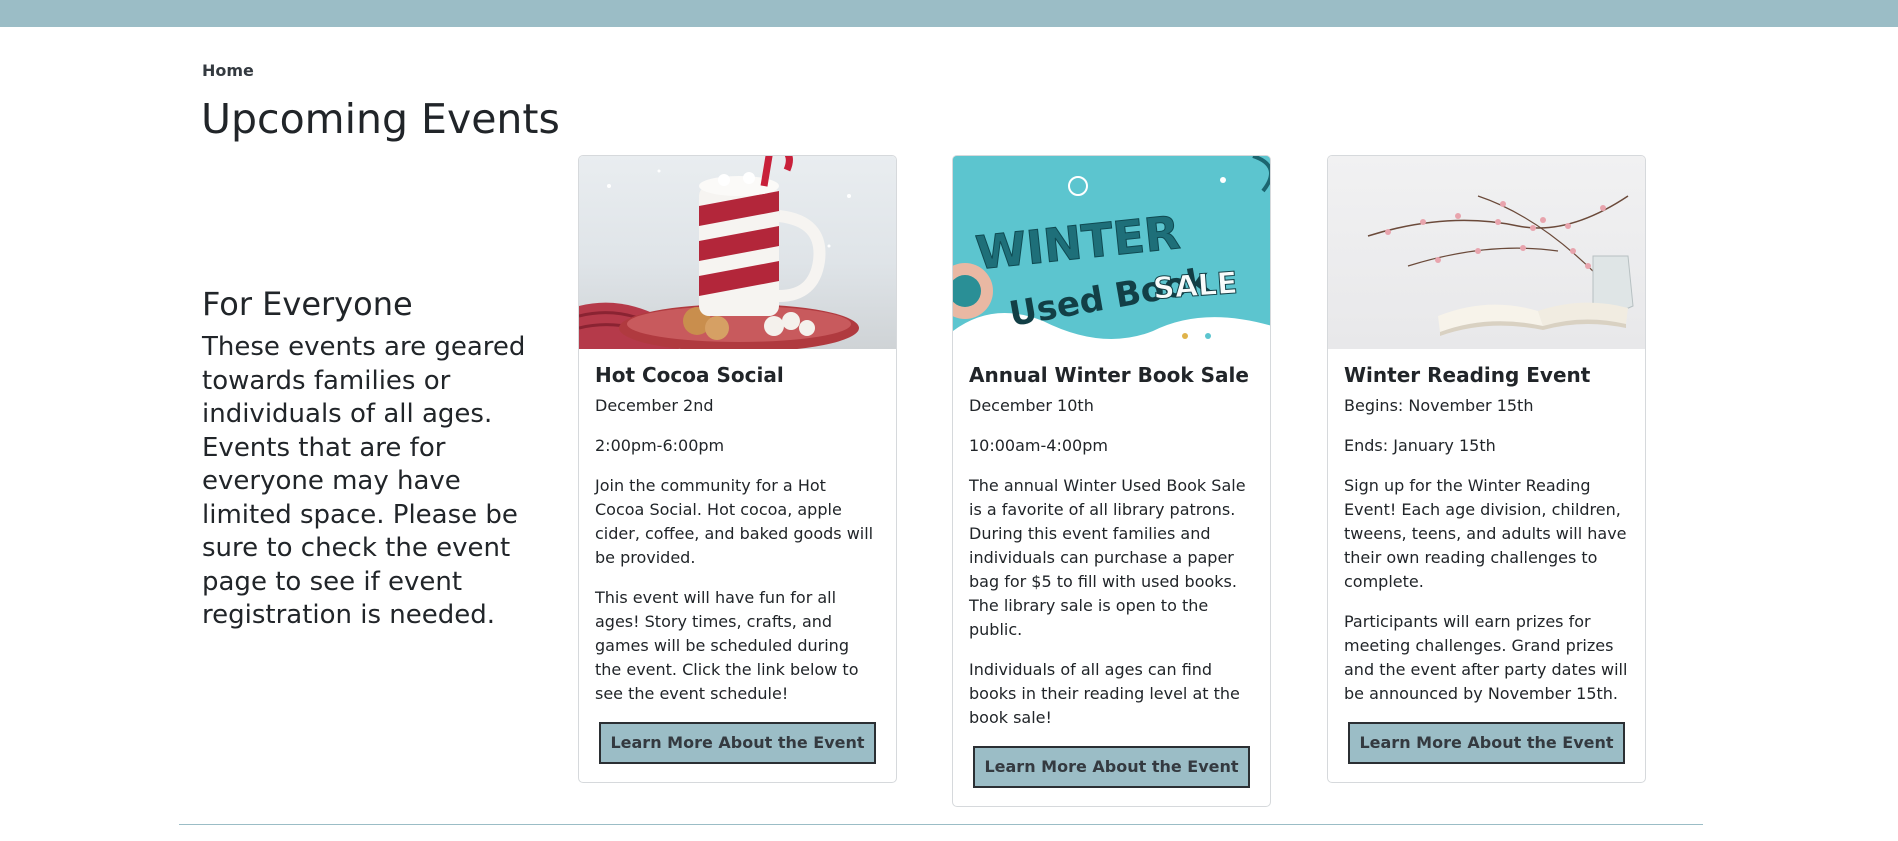  Describe the element at coordinates (228, 70) in the screenshot. I see `breadcrumb-home-link: Home` at that location.